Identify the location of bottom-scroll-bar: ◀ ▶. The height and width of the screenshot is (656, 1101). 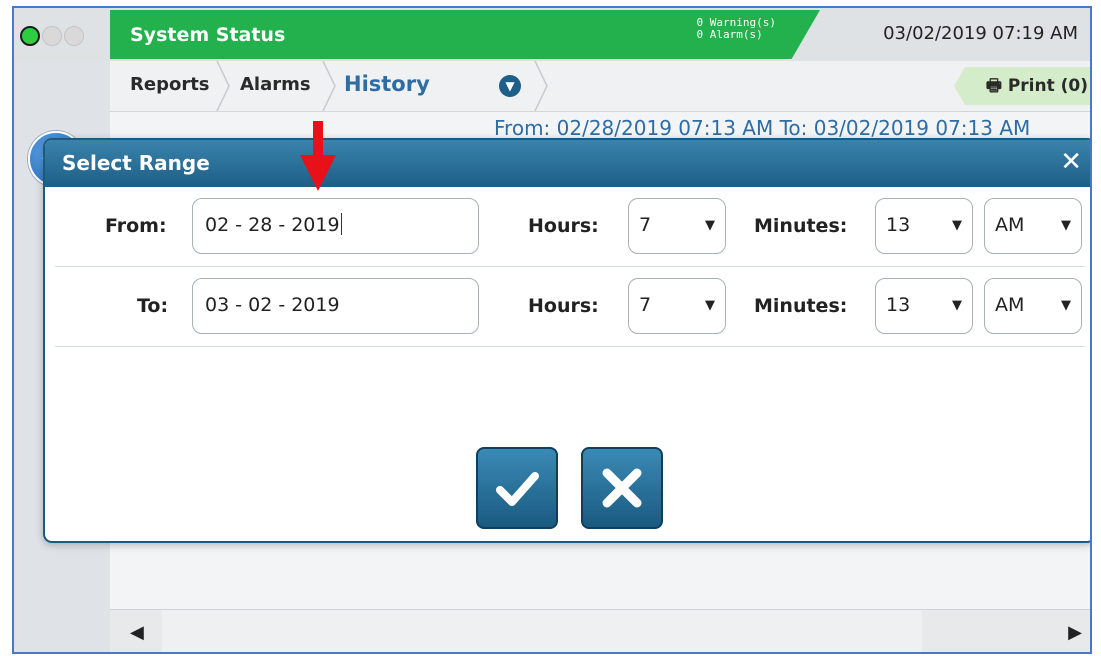
(600, 630).